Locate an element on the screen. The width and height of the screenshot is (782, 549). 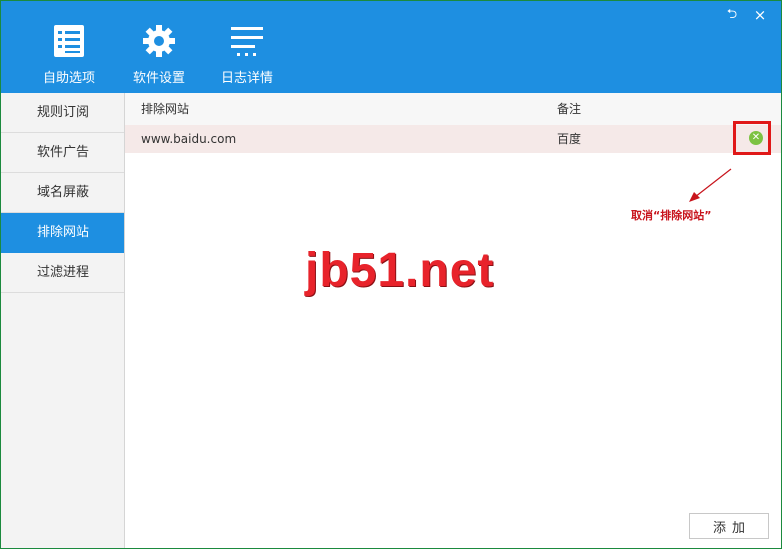
remove-icon: ✕ is located at coordinates (756, 138).